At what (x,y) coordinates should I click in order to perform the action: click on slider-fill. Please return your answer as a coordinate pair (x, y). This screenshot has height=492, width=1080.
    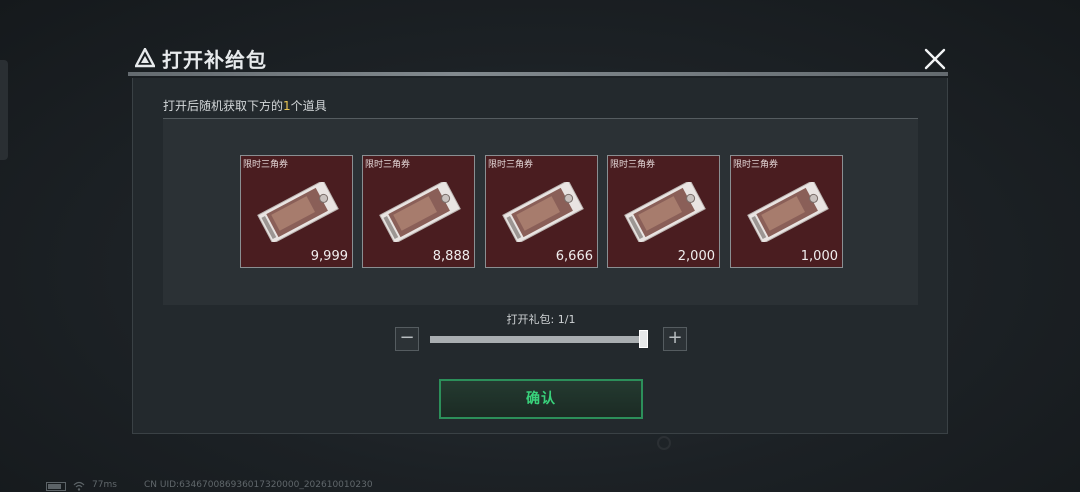
    Looking at the image, I should click on (539, 339).